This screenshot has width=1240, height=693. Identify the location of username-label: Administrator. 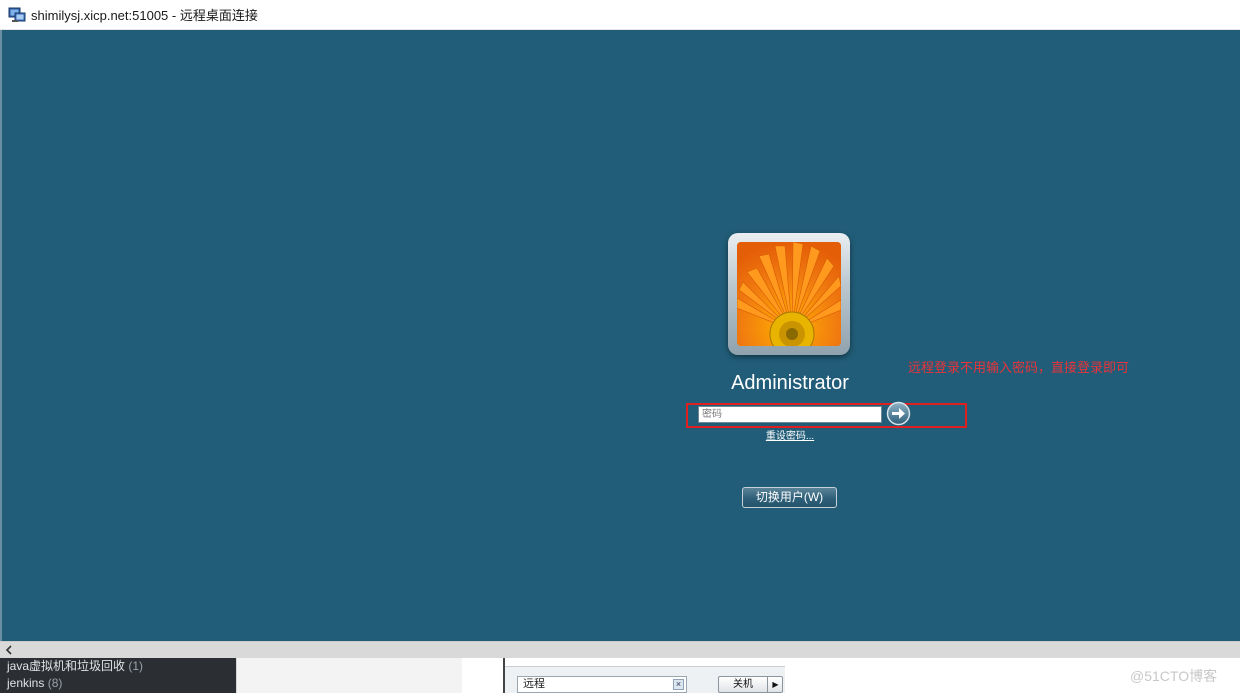
(790, 383).